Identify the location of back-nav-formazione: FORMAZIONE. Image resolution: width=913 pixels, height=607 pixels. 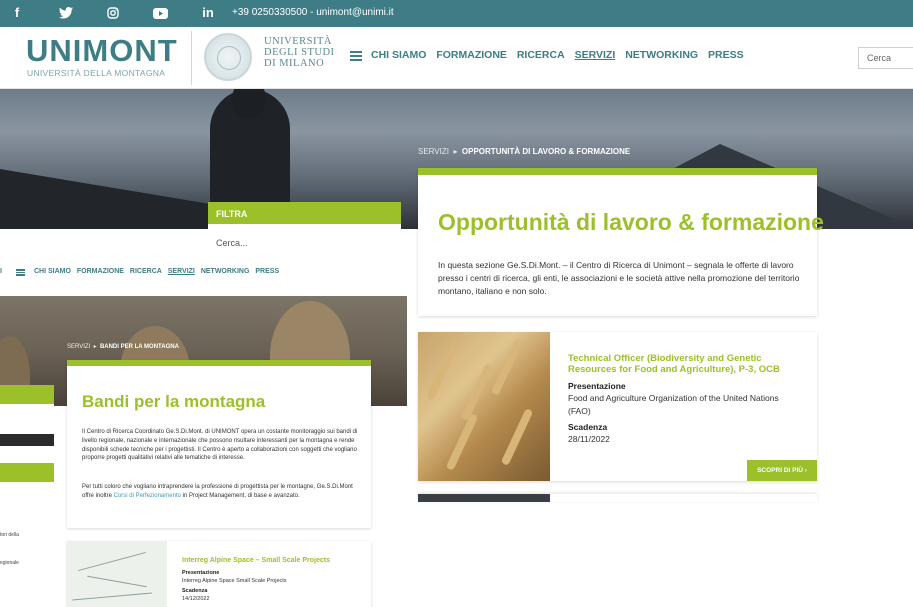
(100, 271).